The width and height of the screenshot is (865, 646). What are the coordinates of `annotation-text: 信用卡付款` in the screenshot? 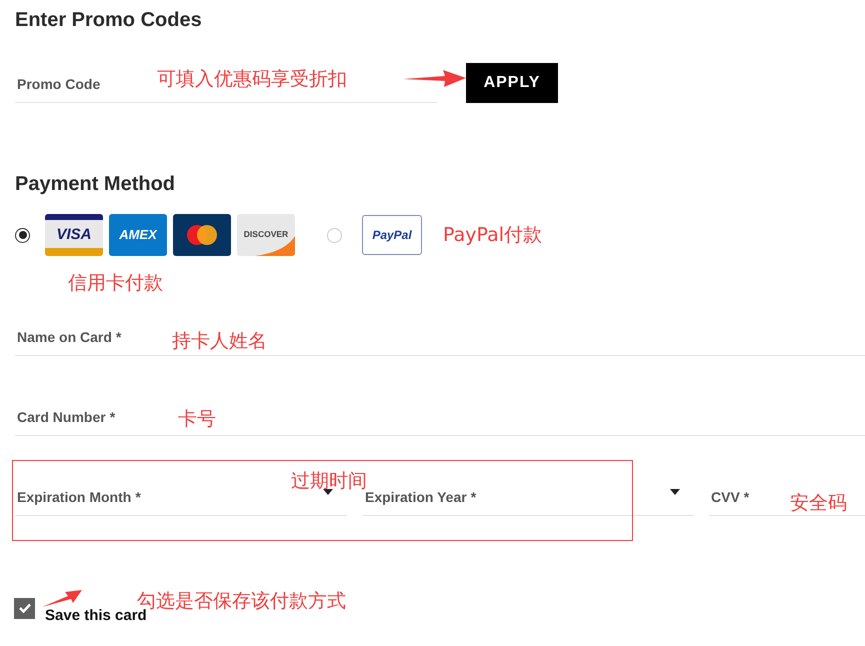 It's located at (115, 283).